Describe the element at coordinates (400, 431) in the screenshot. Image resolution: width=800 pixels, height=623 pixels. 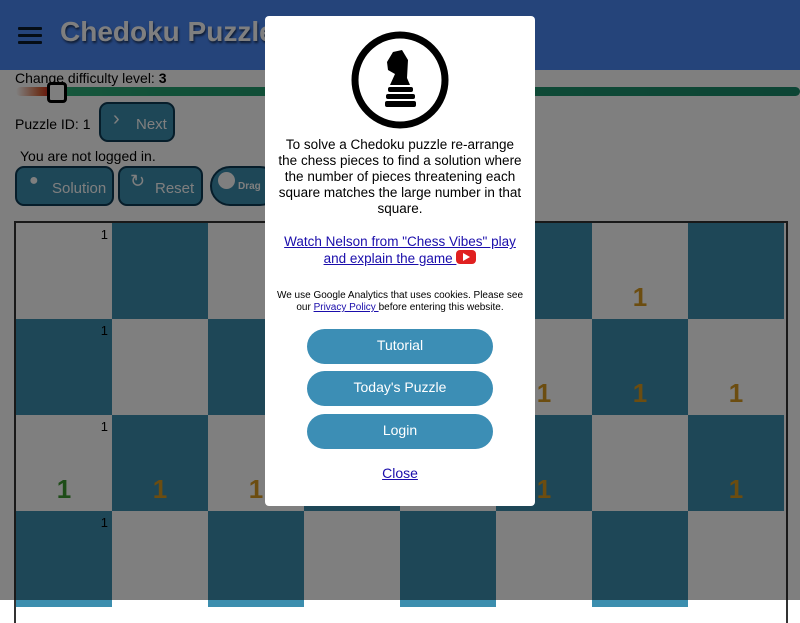
I see `login-button: Login` at that location.